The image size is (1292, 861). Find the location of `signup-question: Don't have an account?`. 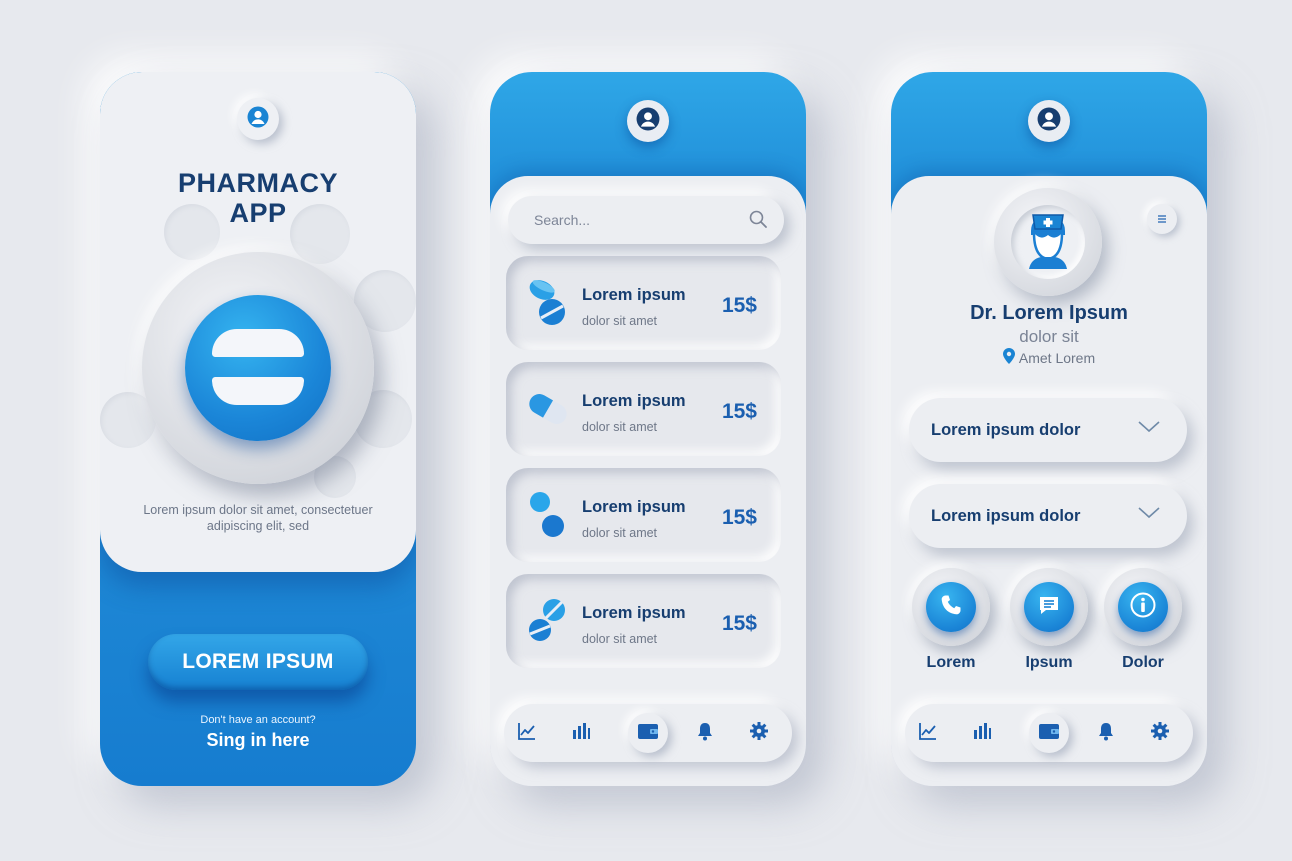

signup-question: Don't have an account? is located at coordinates (258, 720).